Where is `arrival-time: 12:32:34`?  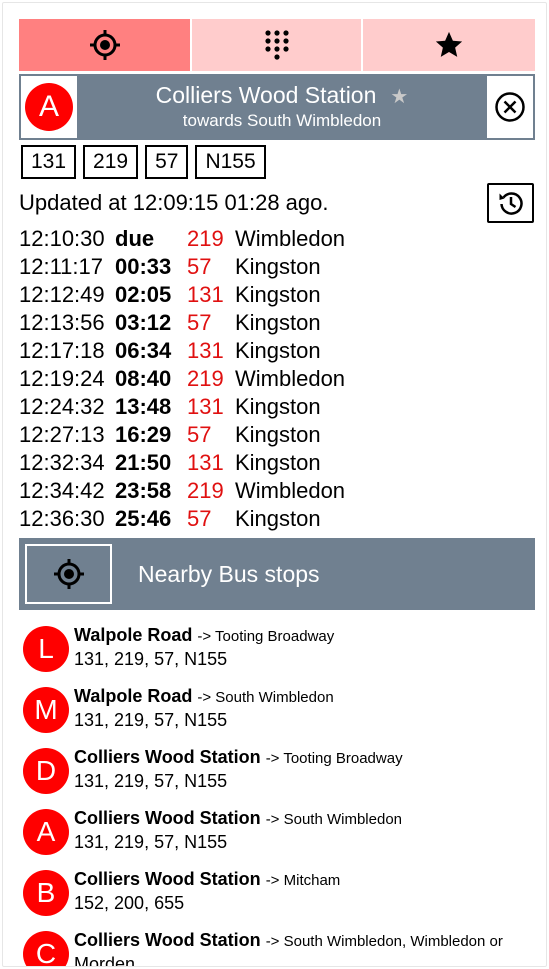 arrival-time: 12:32:34 is located at coordinates (62, 462).